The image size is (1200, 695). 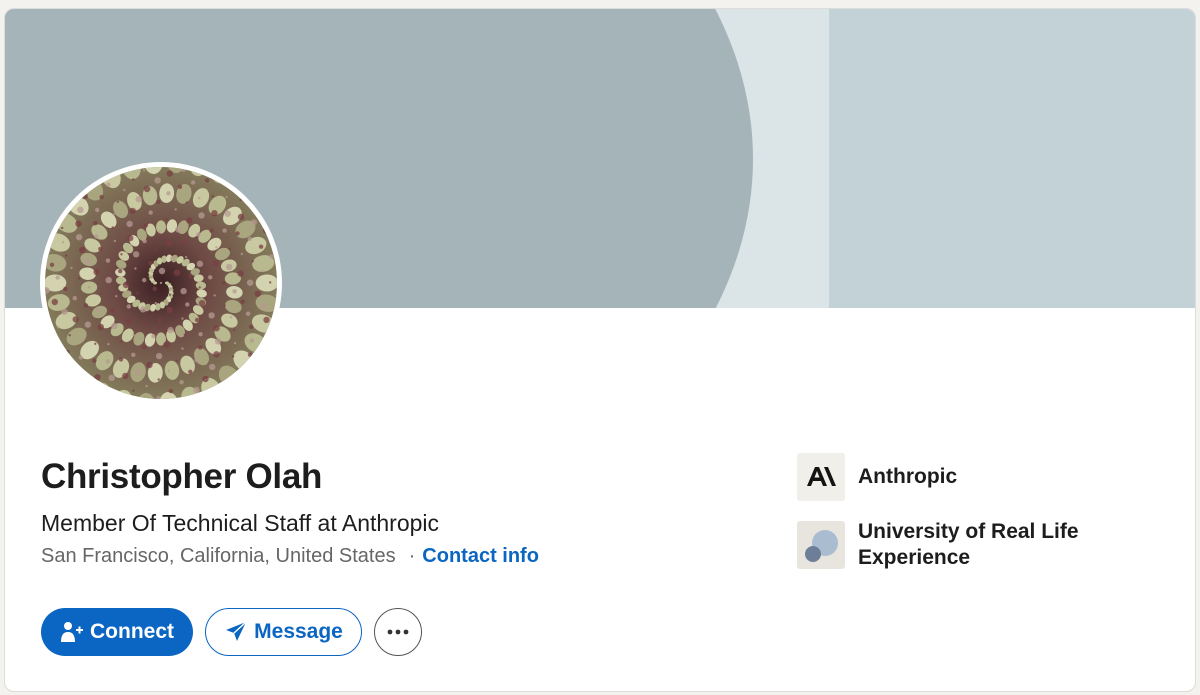 What do you see at coordinates (236, 631) in the screenshot?
I see `send-icon` at bounding box center [236, 631].